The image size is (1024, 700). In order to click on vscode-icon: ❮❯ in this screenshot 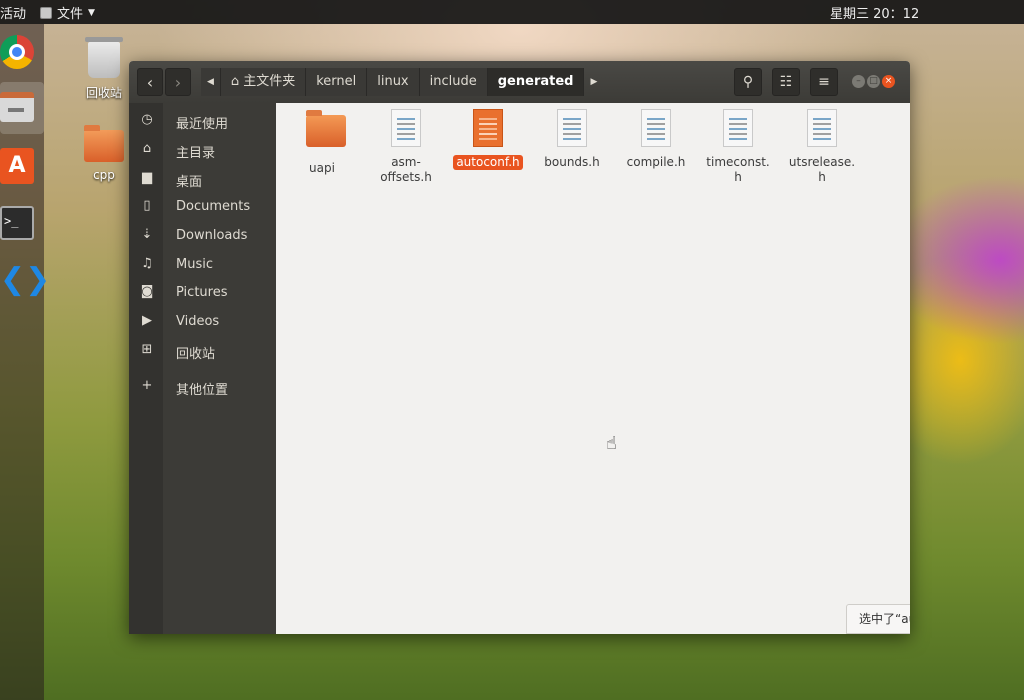, I will do `click(25, 279)`.